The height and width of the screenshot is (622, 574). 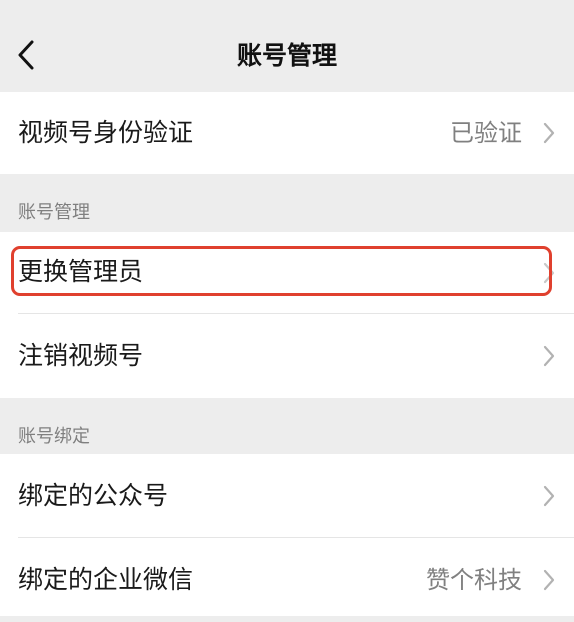 What do you see at coordinates (286, 55) in the screenshot?
I see `page-title: 账号管理` at bounding box center [286, 55].